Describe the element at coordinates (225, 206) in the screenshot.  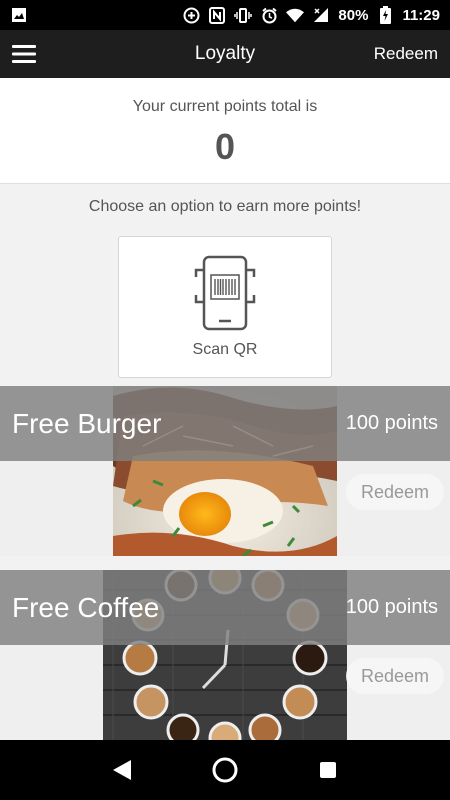
I see `earn-points-label: Choose an option to earn more points!` at that location.